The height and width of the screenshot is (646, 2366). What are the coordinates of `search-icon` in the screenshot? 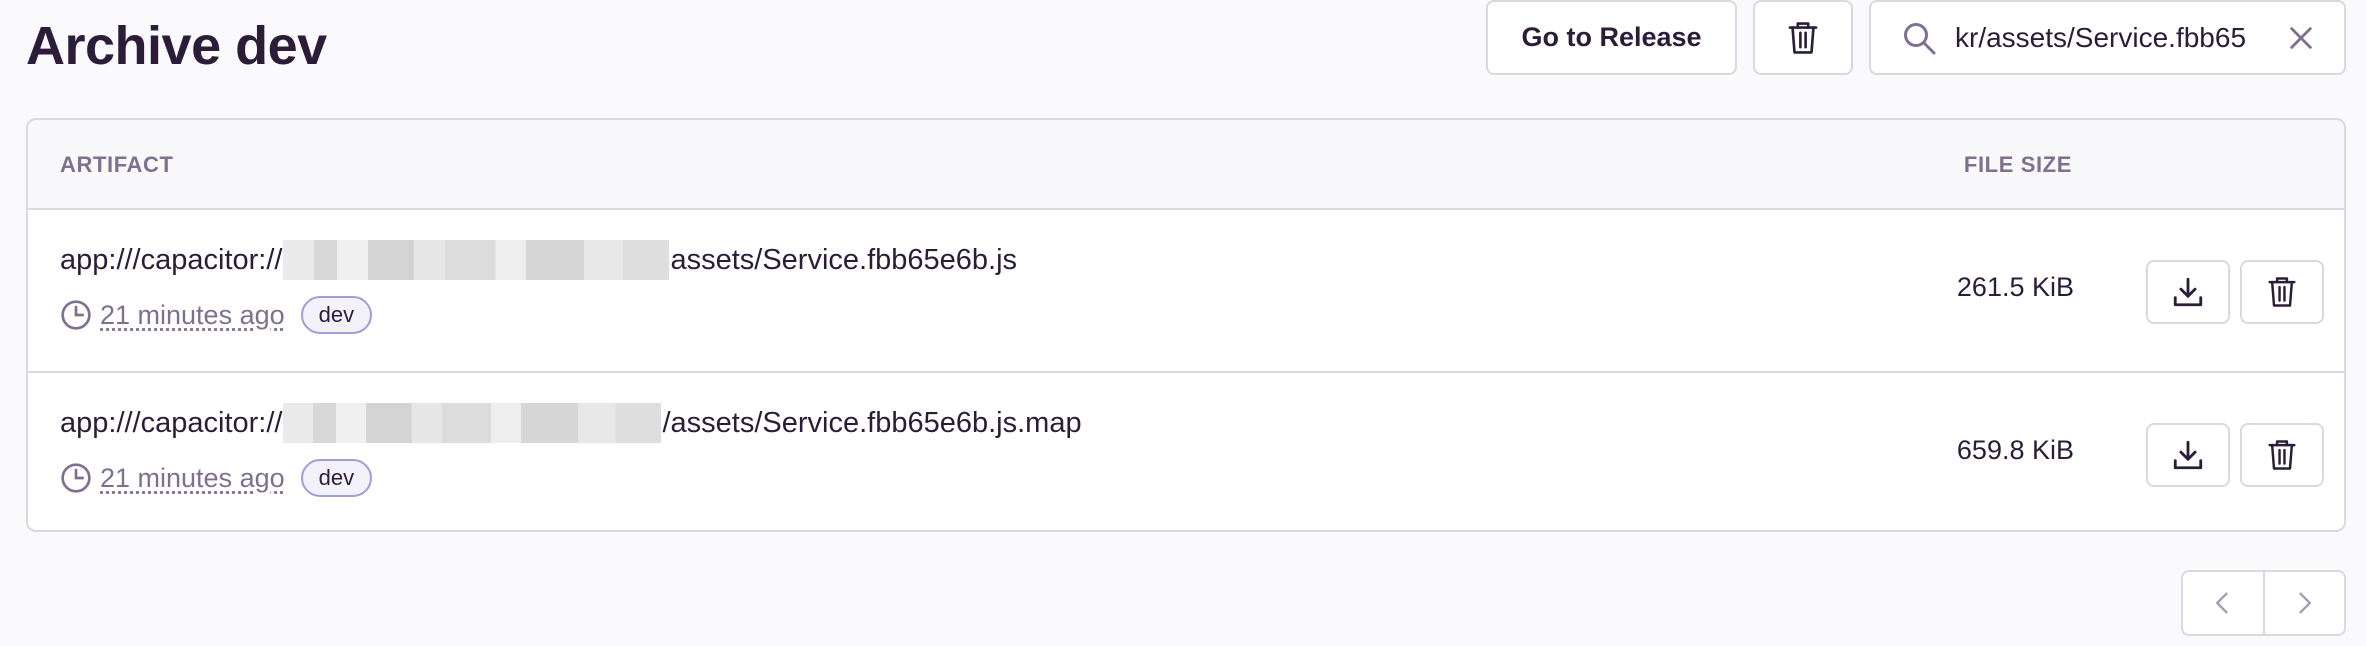 It's located at (1919, 38).